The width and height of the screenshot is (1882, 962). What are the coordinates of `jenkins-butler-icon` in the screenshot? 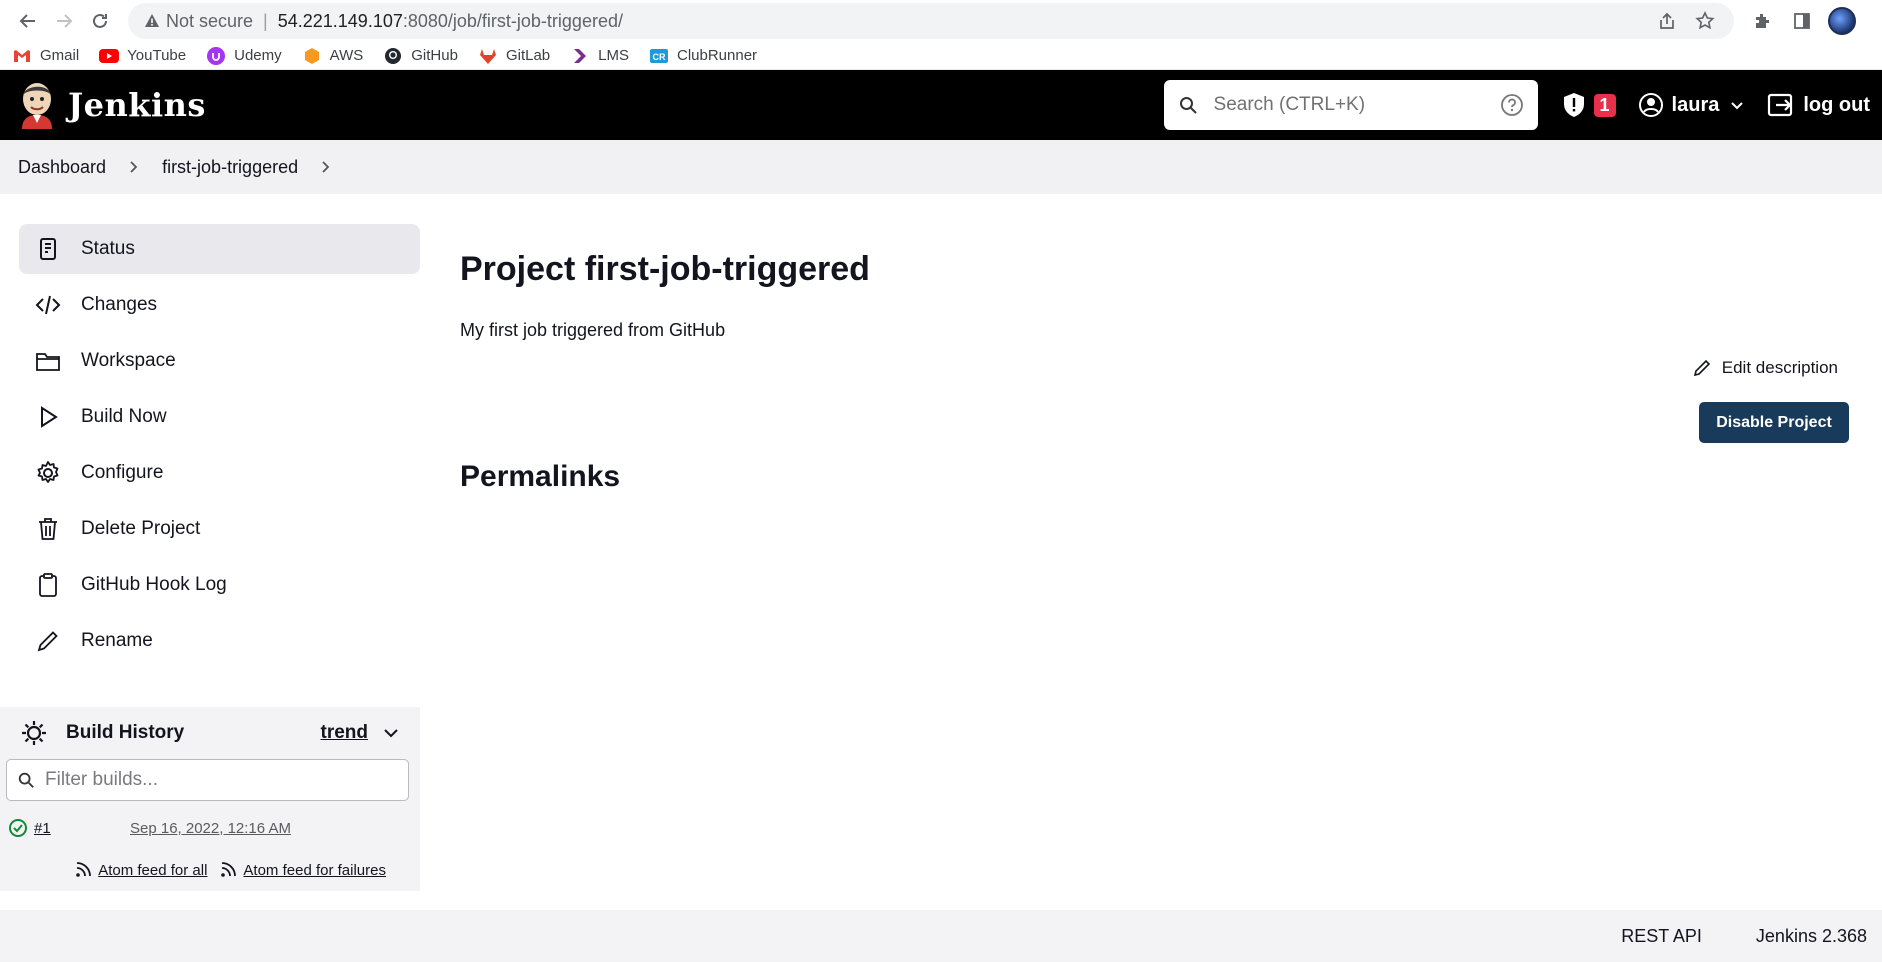 It's located at (37, 106).